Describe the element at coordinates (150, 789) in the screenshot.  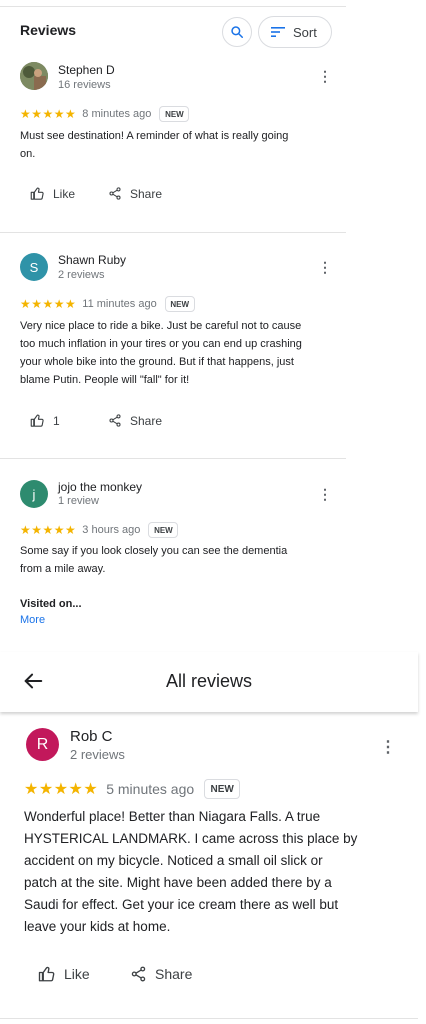
I see `review-time: 5 minutes ago` at that location.